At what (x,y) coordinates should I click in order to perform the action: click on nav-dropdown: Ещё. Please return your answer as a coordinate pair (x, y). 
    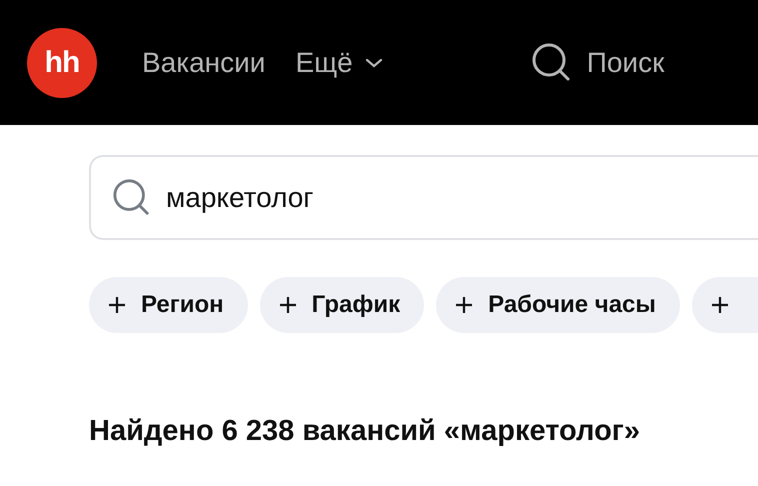
    Looking at the image, I should click on (339, 62).